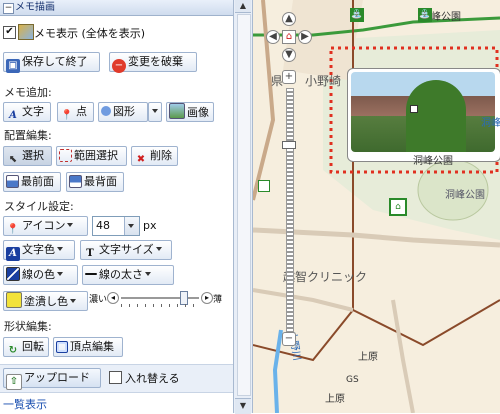 The width and height of the screenshot is (500, 414). What do you see at coordinates (155, 112) in the screenshot?
I see `shape-dropdown-button` at bounding box center [155, 112].